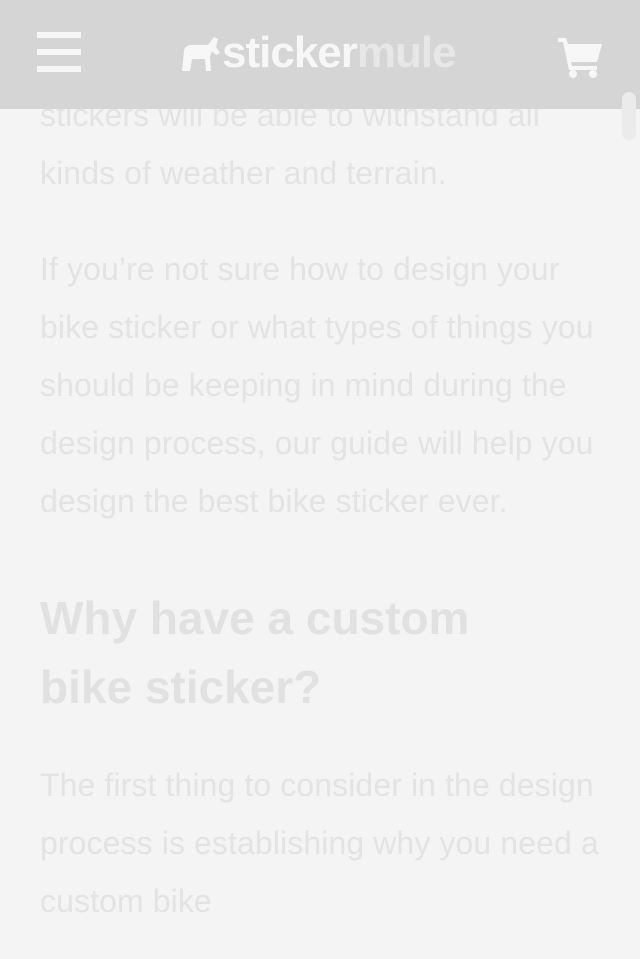 The height and width of the screenshot is (959, 640). What do you see at coordinates (201, 54) in the screenshot?
I see `mule-logo-icon` at bounding box center [201, 54].